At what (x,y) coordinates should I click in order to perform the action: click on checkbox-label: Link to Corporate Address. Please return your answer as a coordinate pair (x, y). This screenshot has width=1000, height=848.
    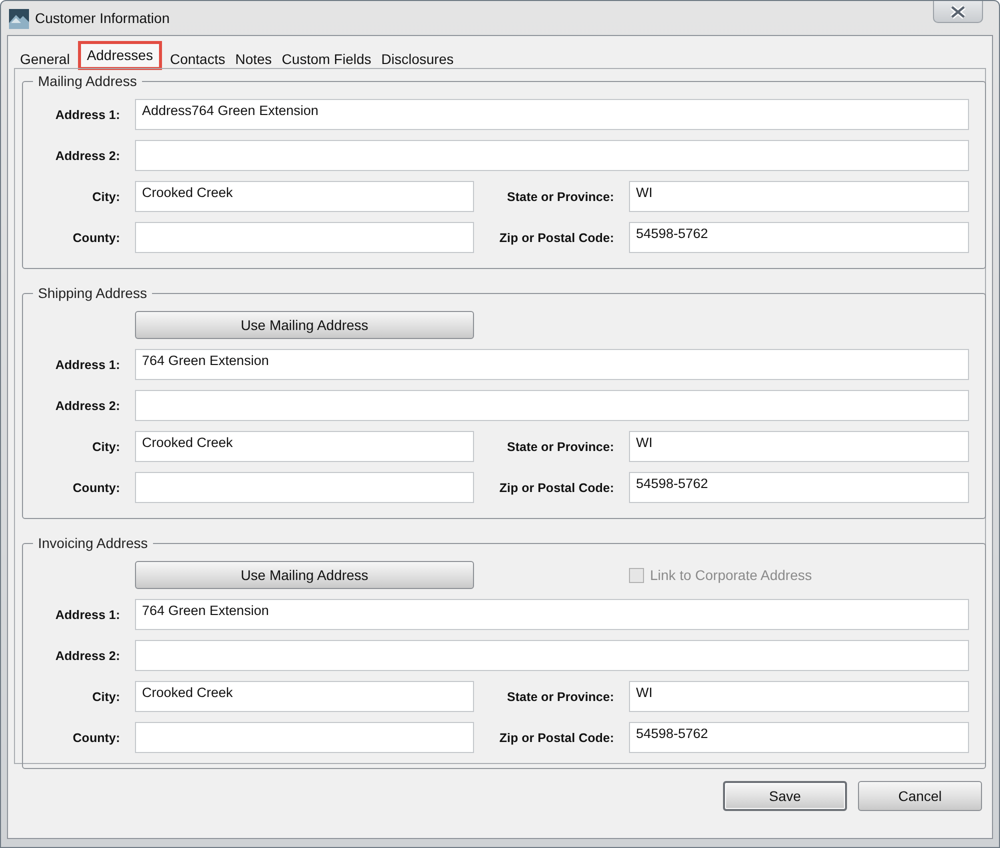
    Looking at the image, I should click on (731, 575).